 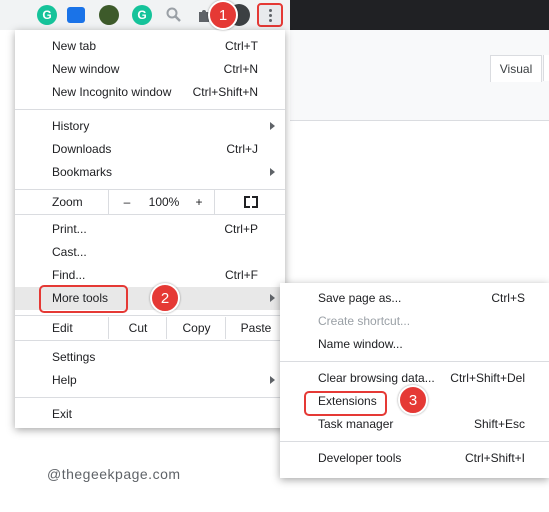 What do you see at coordinates (64, 380) in the screenshot?
I see `menu-item-label: Help` at bounding box center [64, 380].